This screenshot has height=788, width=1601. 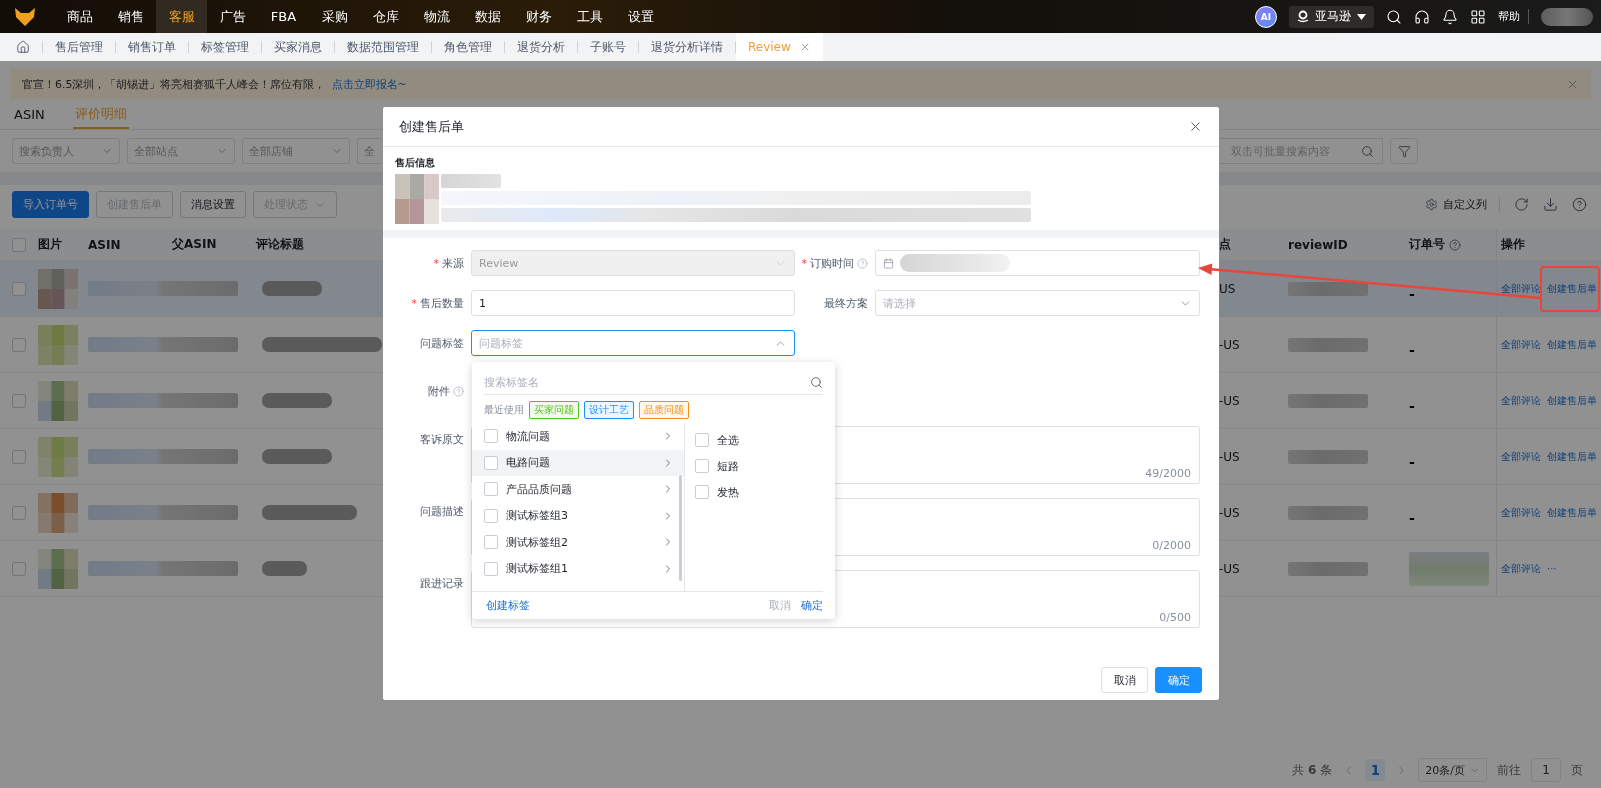 What do you see at coordinates (104, 244) in the screenshot?
I see `column-header: ASIN` at bounding box center [104, 244].